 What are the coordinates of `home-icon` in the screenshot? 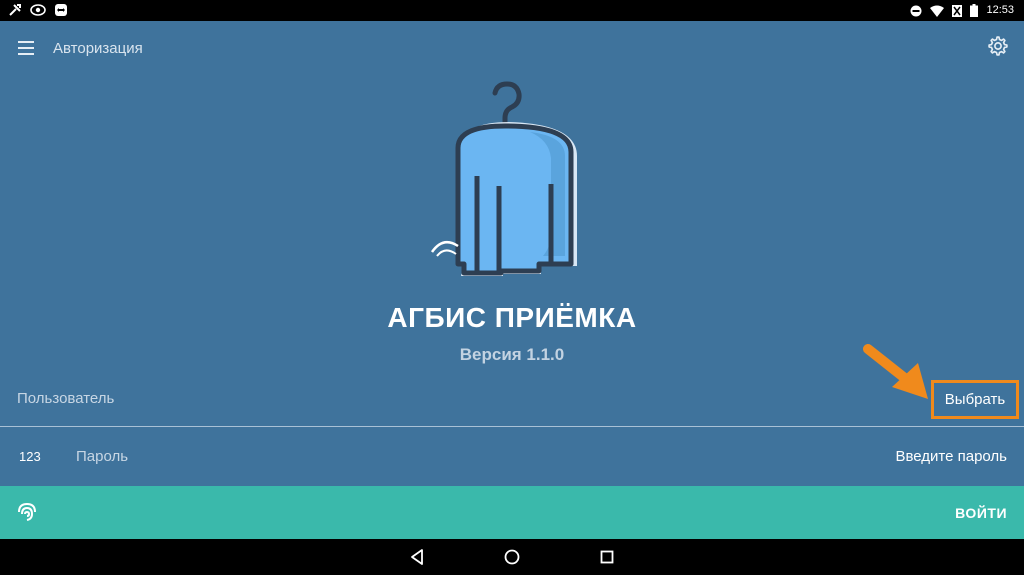 It's located at (512, 557).